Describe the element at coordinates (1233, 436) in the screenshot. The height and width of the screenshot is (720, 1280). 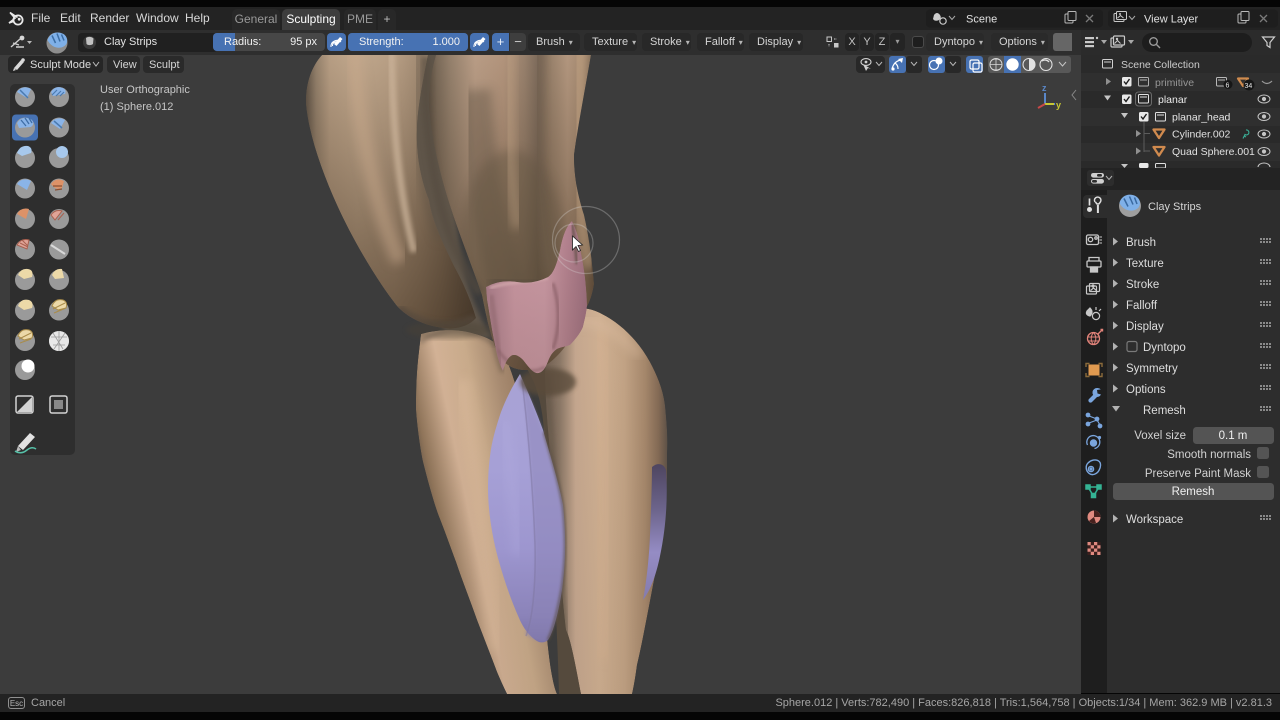
I see `svg-text: 0.1 m` at that location.